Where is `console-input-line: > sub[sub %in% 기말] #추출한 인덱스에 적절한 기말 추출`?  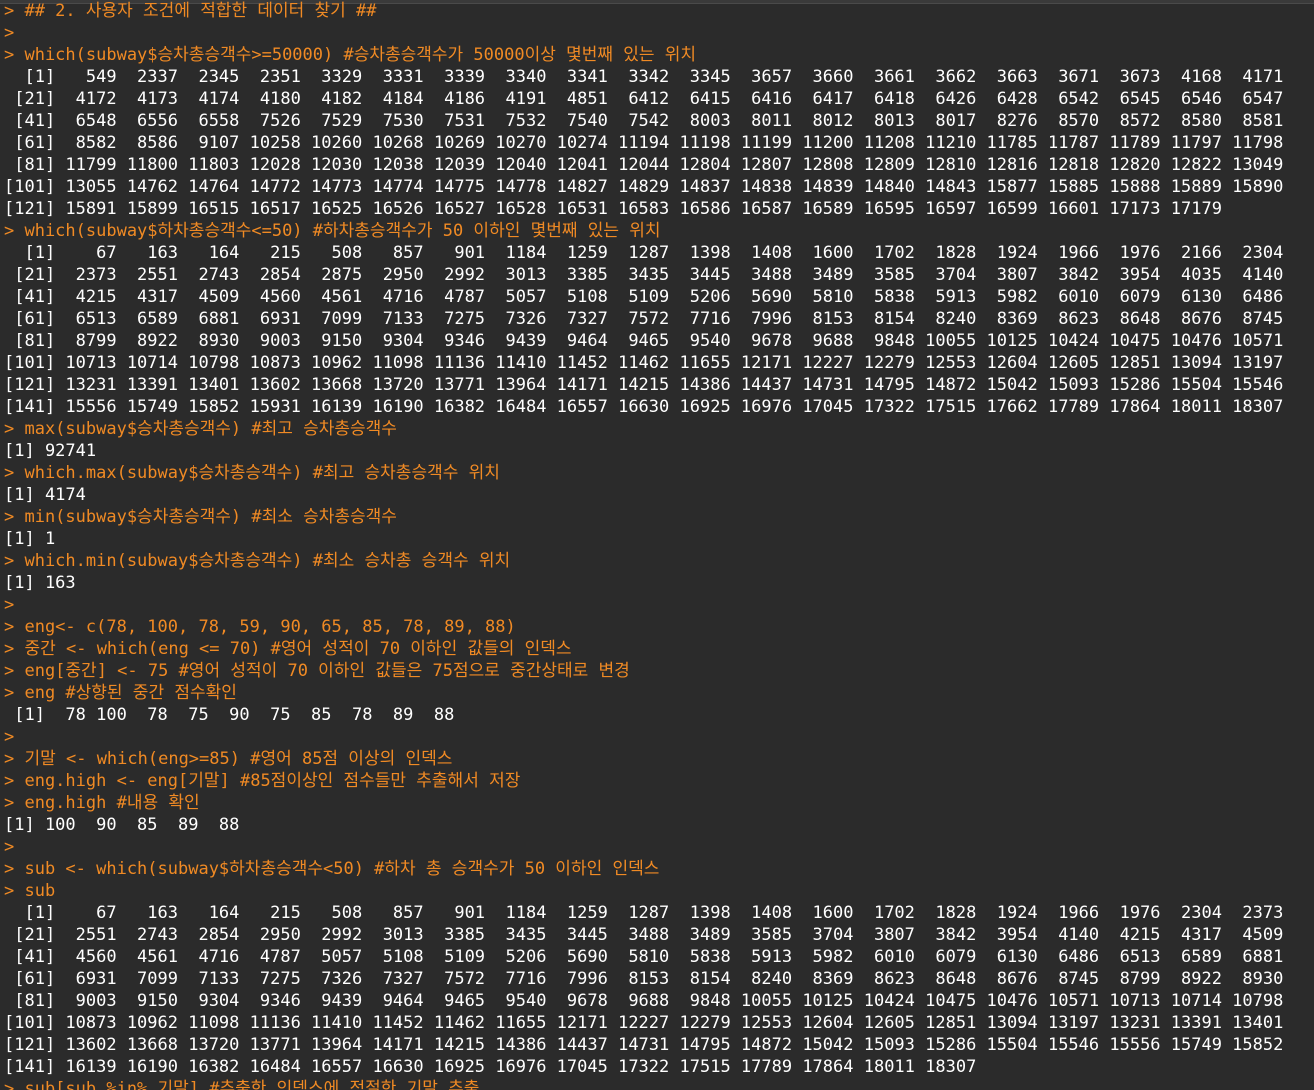
console-input-line: > sub[sub %in% 기말] #추출한 인덱스에 적절한 기말 추출 is located at coordinates (242, 1084).